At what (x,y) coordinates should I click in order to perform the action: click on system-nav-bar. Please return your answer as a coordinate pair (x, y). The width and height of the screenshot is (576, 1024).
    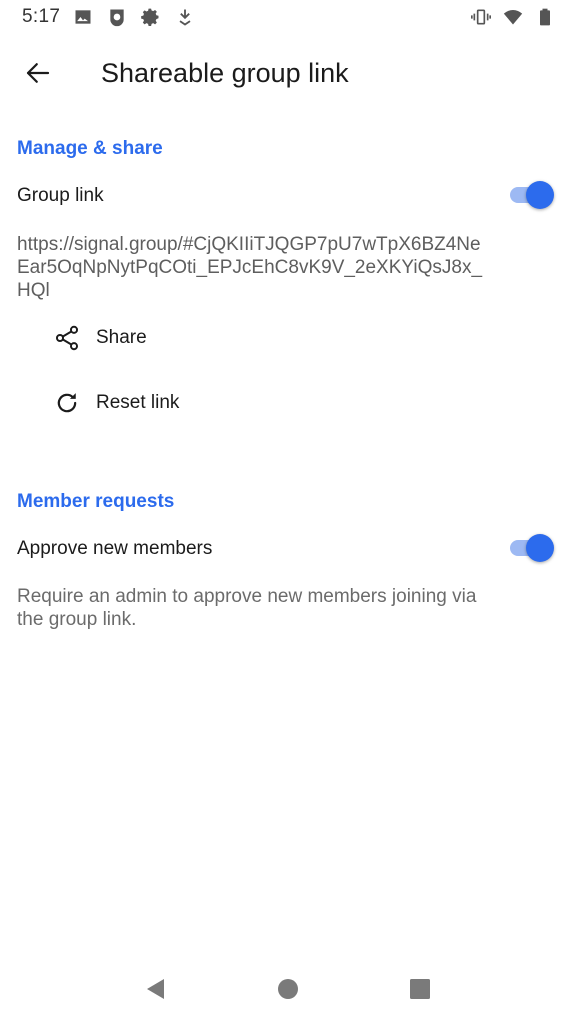
    Looking at the image, I should click on (288, 989).